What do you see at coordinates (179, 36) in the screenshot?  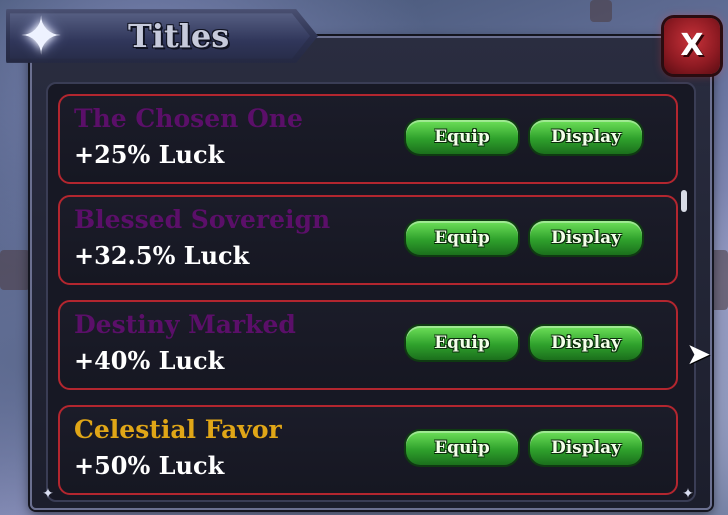 I see `window-title: Titles` at bounding box center [179, 36].